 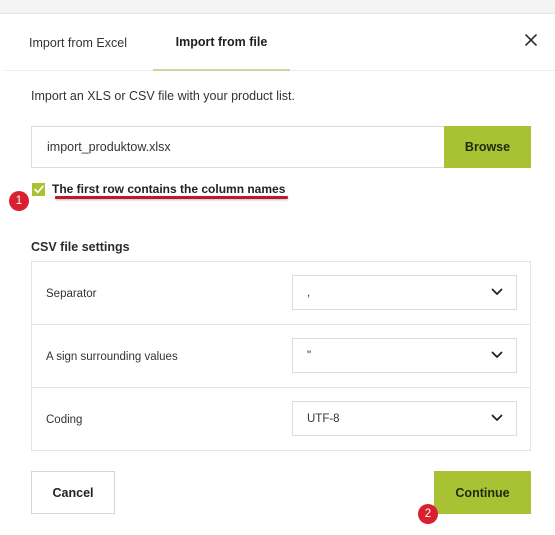 What do you see at coordinates (221, 42) in the screenshot?
I see `tab-import-from-file: Import from file` at bounding box center [221, 42].